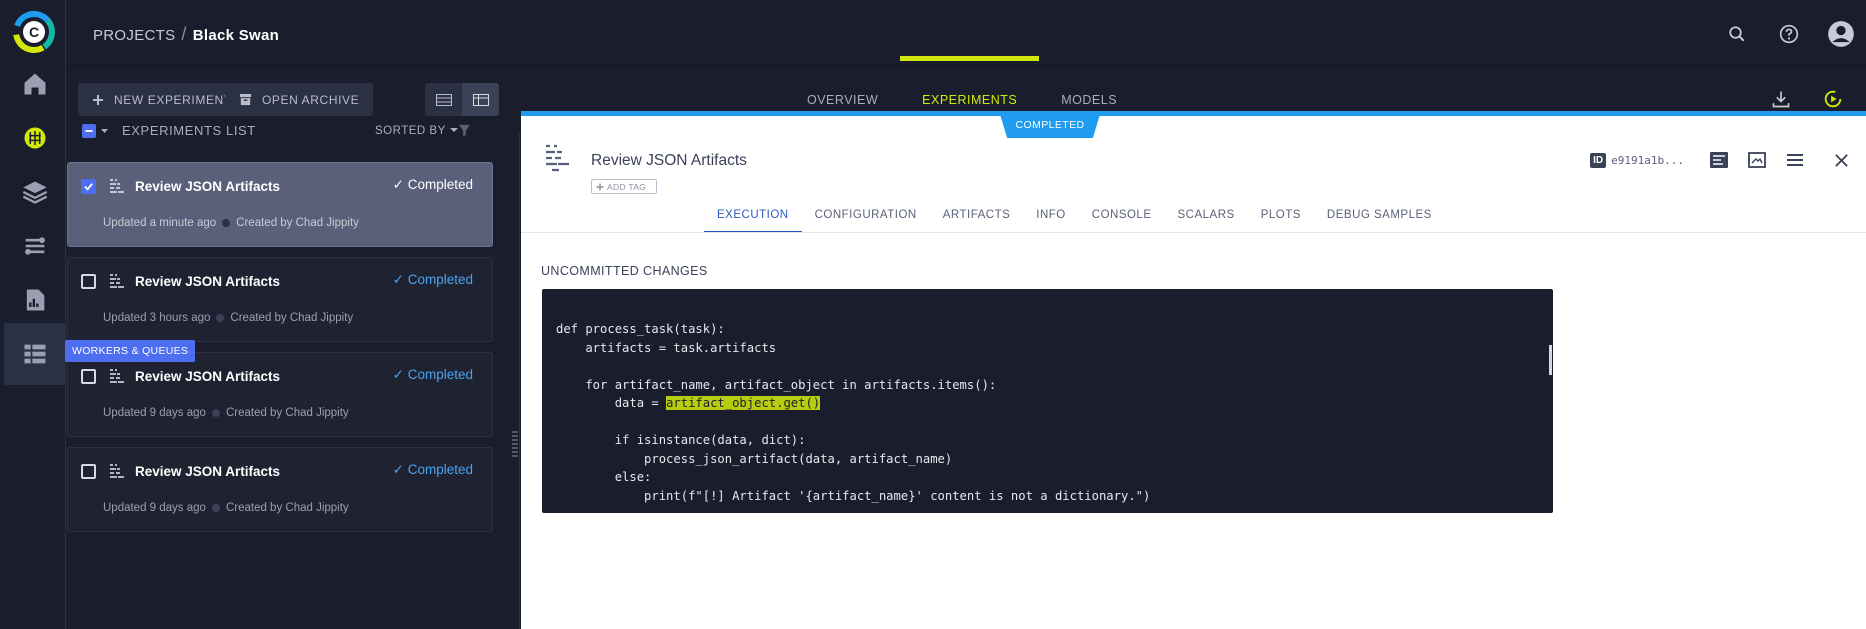  I want to click on breadcrumb: PROJECTS / Black Swan, so click(186, 34).